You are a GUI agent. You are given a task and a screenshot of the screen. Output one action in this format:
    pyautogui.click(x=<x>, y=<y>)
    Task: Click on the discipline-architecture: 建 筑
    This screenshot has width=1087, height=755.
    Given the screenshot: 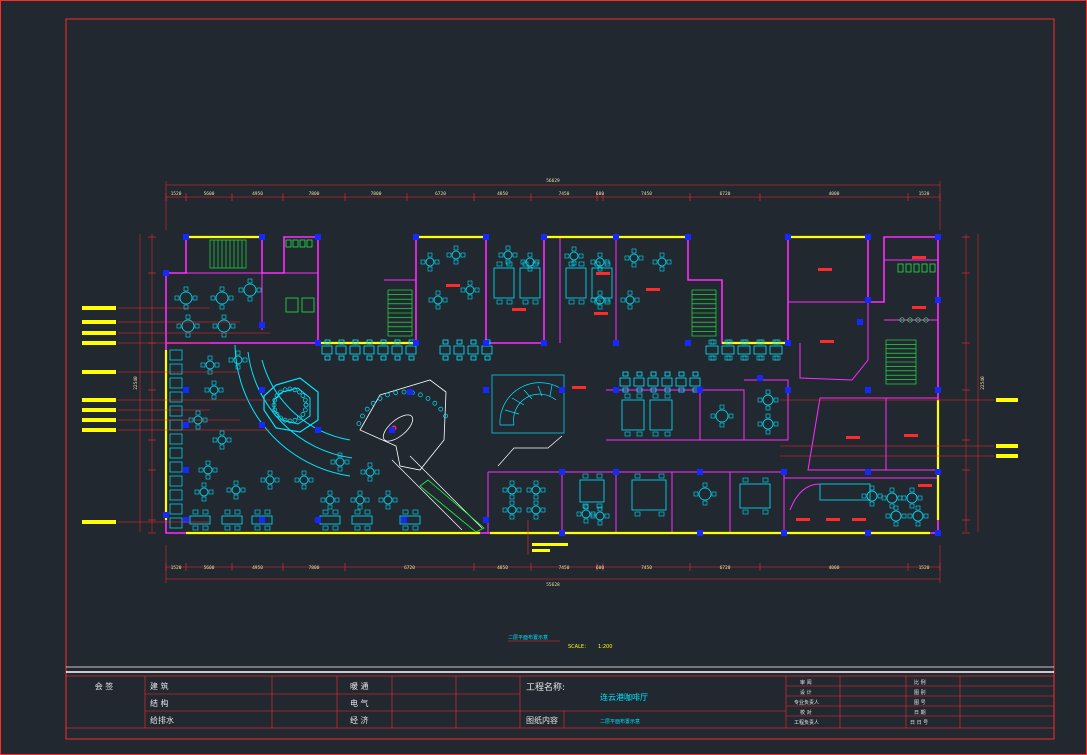 What is the action you would take?
    pyautogui.click(x=159, y=686)
    